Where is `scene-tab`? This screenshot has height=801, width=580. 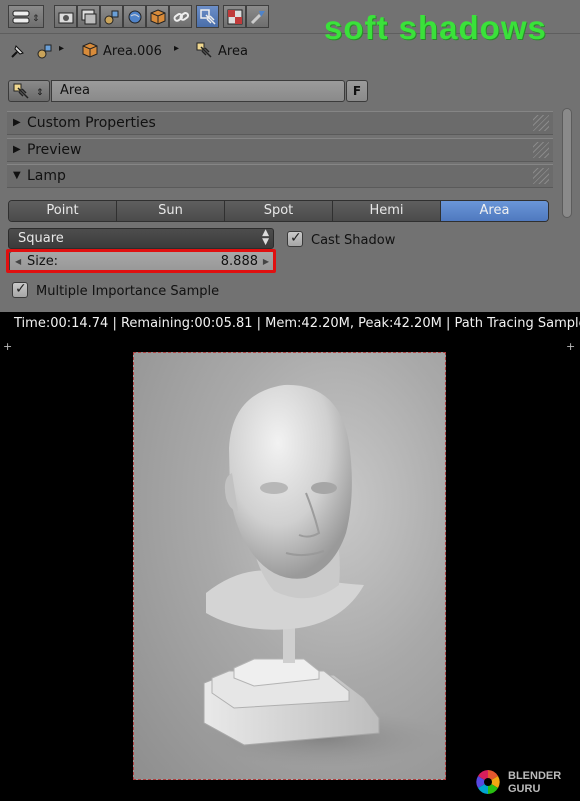
scene-tab is located at coordinates (111, 16).